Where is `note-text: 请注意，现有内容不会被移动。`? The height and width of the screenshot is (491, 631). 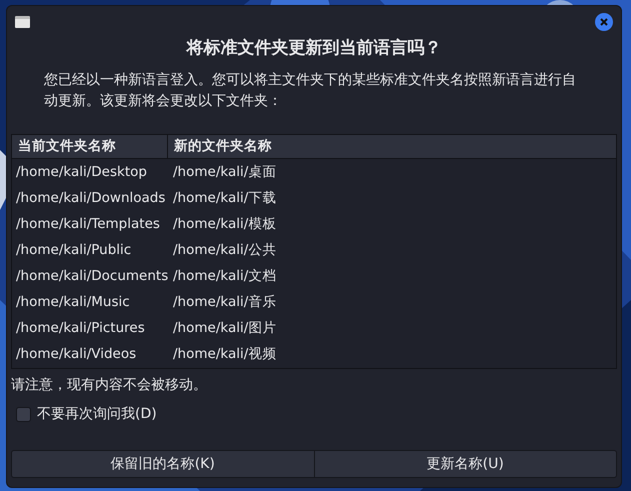
note-text: 请注意，现有内容不会被移动。 is located at coordinates (109, 385).